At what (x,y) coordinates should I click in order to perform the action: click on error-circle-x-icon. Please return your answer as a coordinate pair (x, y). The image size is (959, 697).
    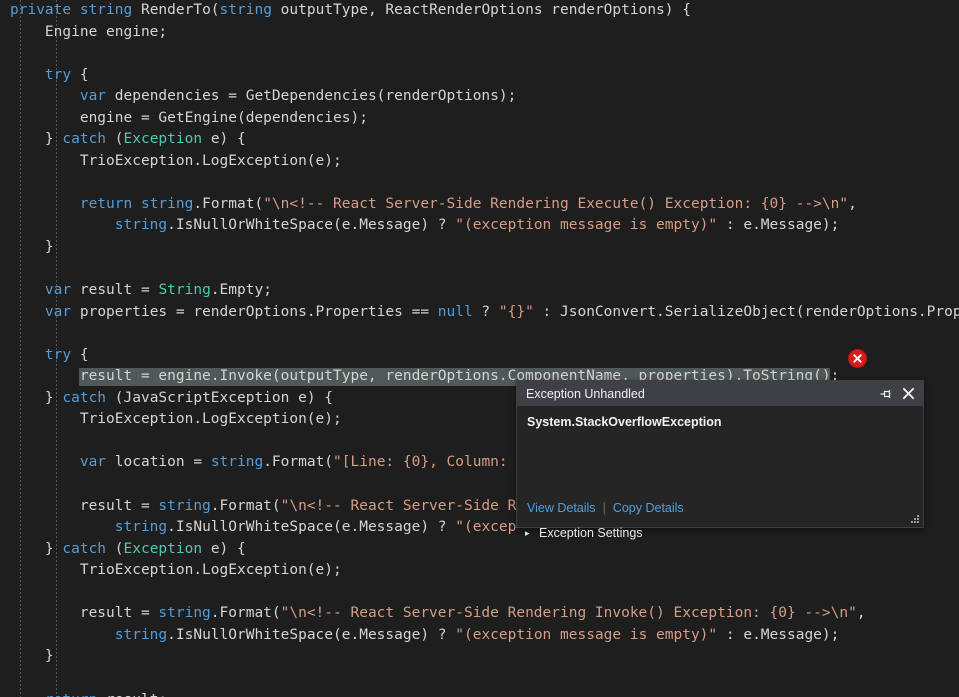
    Looking at the image, I should click on (857, 358).